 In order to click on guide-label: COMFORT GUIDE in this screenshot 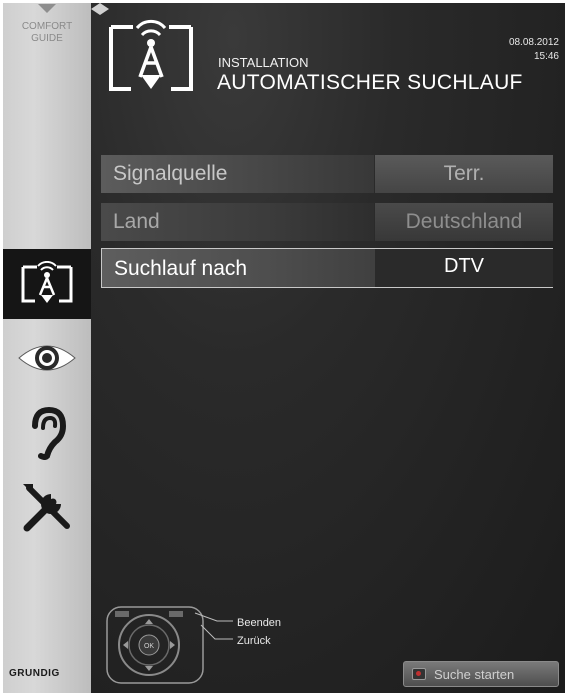, I will do `click(47, 33)`.